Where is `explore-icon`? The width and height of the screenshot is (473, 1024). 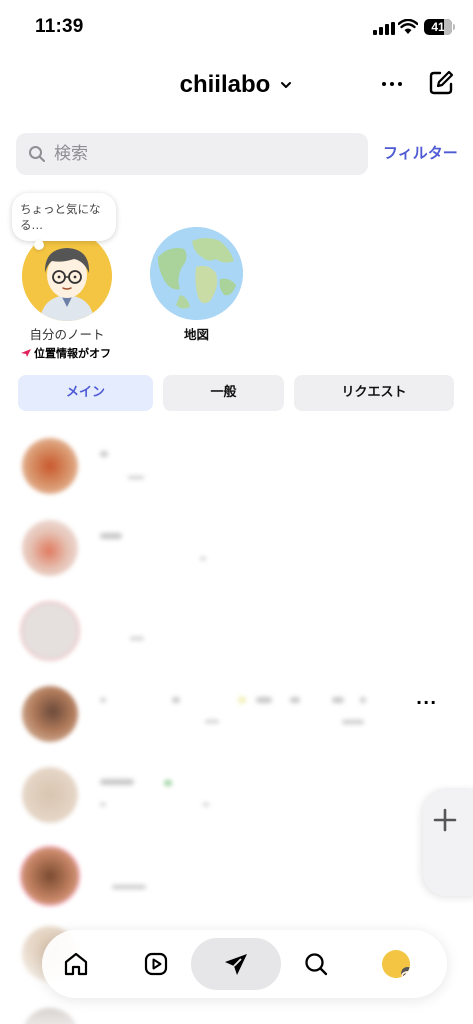
explore-icon is located at coordinates (316, 964).